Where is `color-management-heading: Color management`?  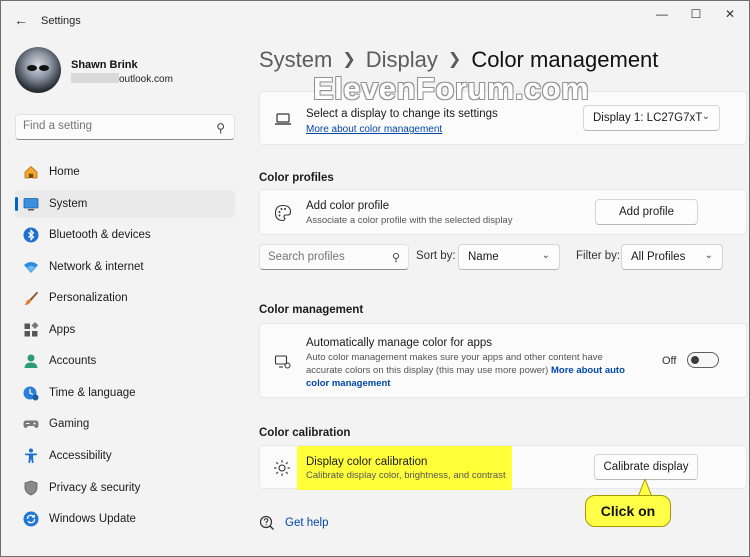
color-management-heading: Color management is located at coordinates (311, 310).